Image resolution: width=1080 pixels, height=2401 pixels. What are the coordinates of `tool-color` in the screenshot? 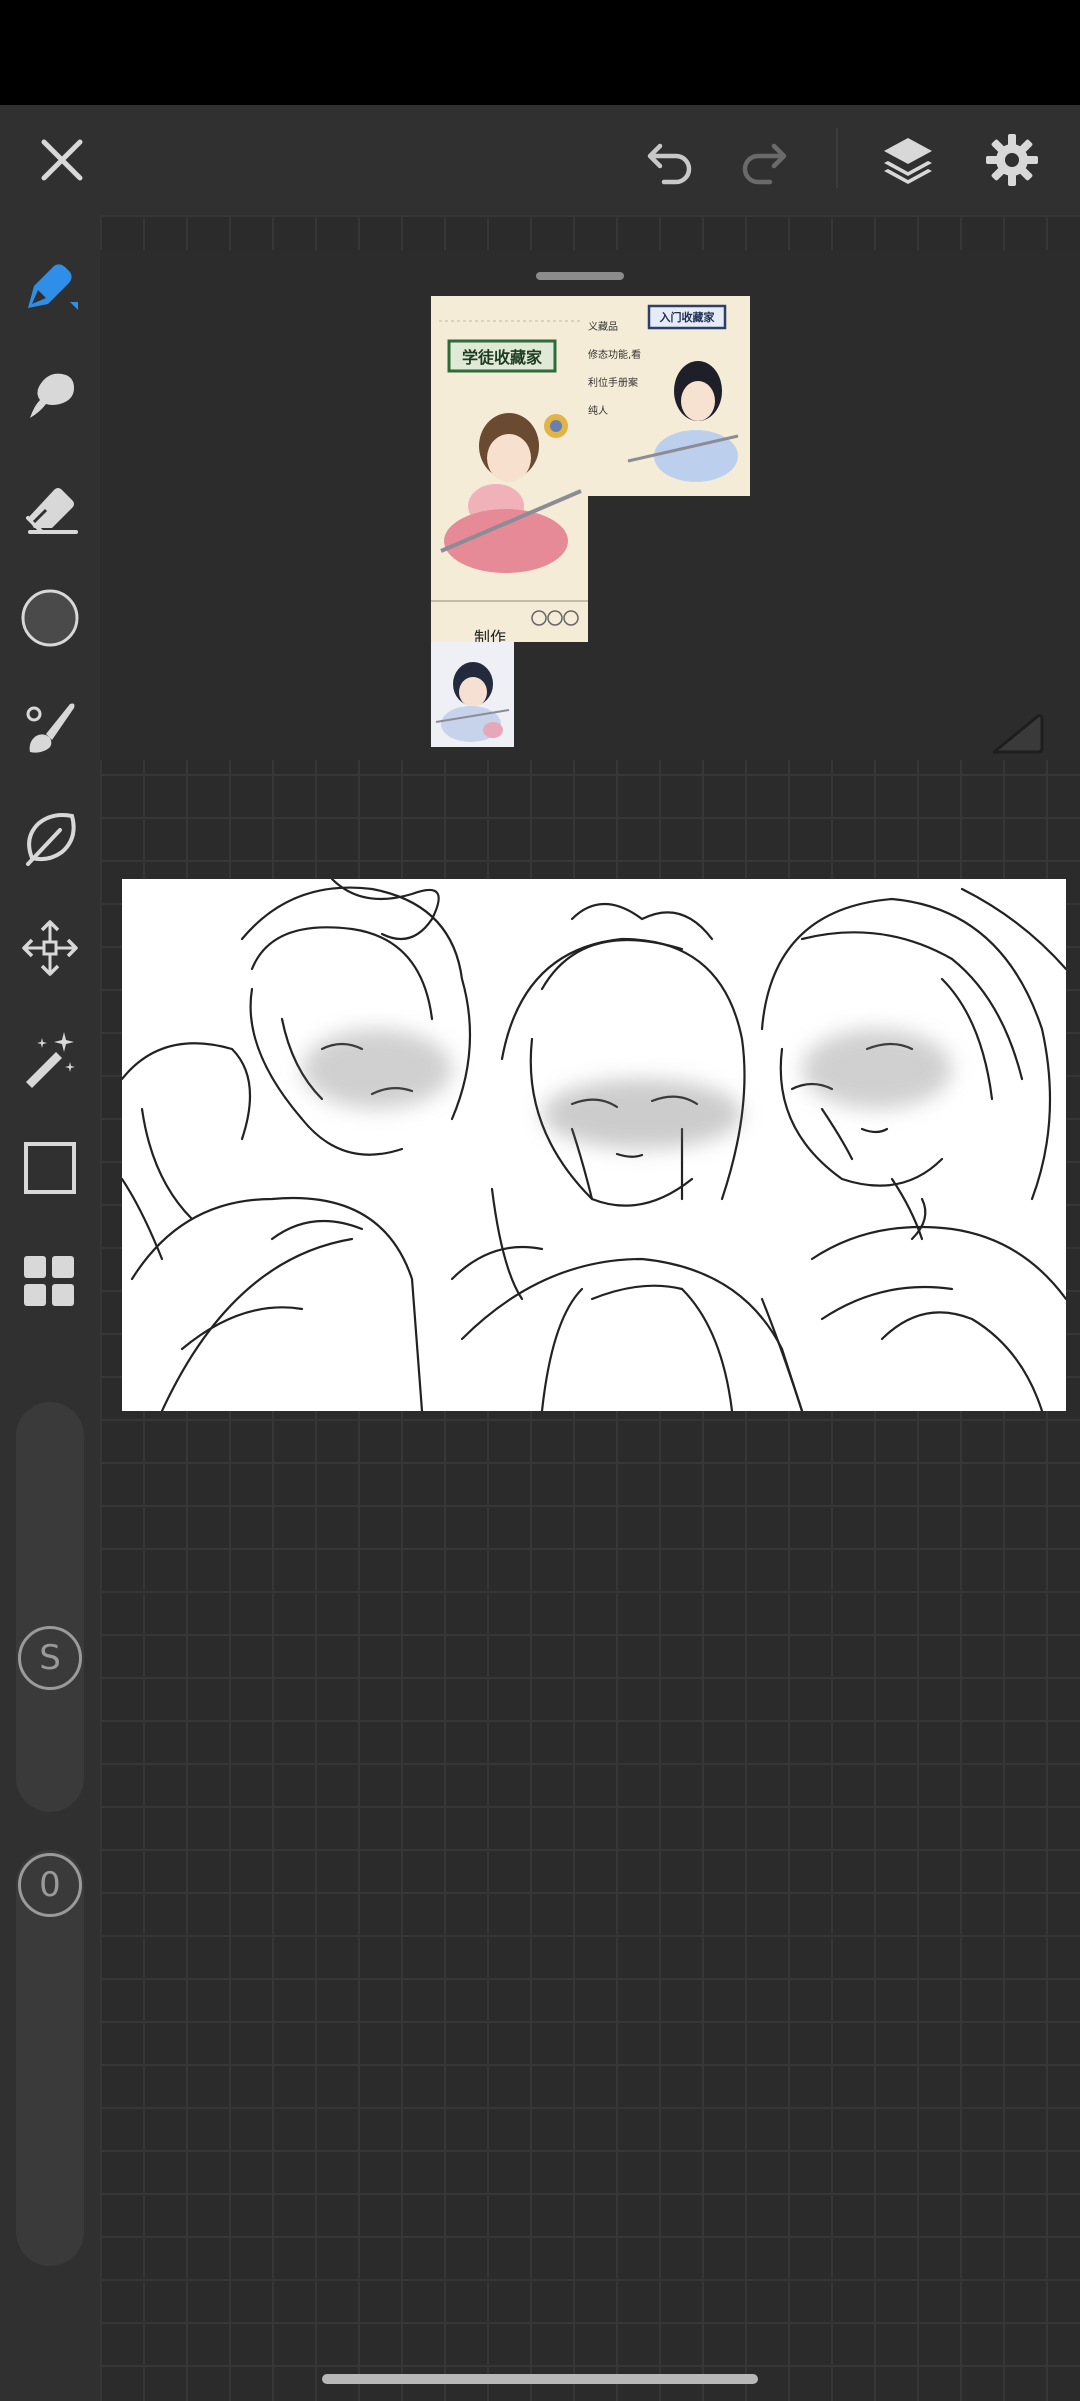 It's located at (50, 618).